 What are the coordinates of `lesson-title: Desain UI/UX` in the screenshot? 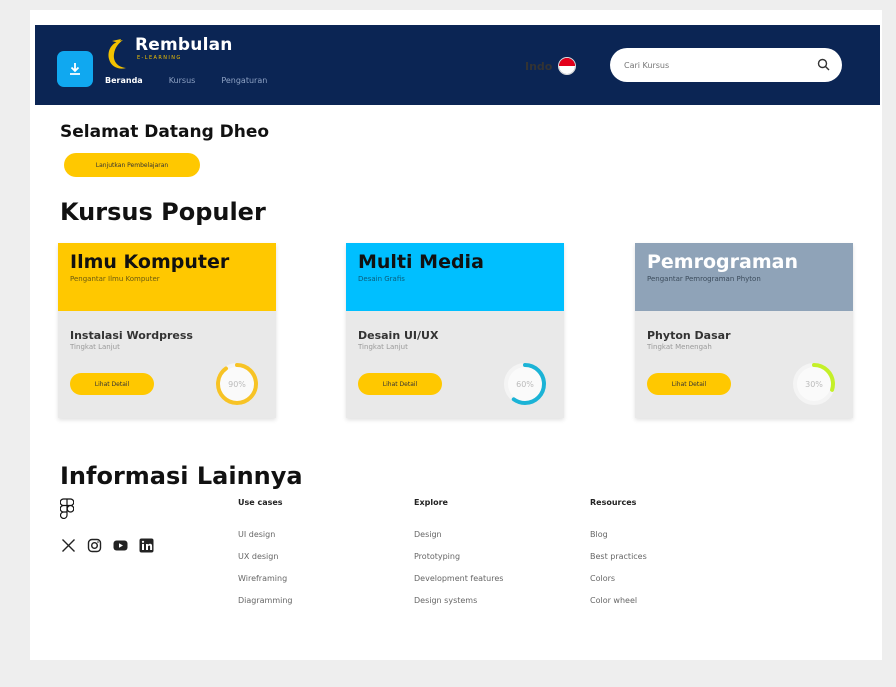 It's located at (398, 335).